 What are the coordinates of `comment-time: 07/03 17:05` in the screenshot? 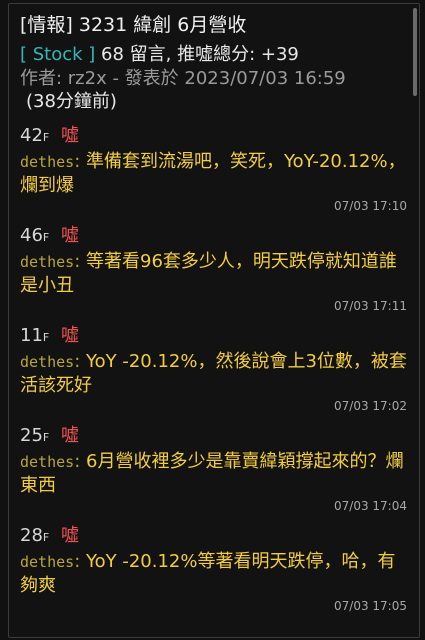 It's located at (370, 606).